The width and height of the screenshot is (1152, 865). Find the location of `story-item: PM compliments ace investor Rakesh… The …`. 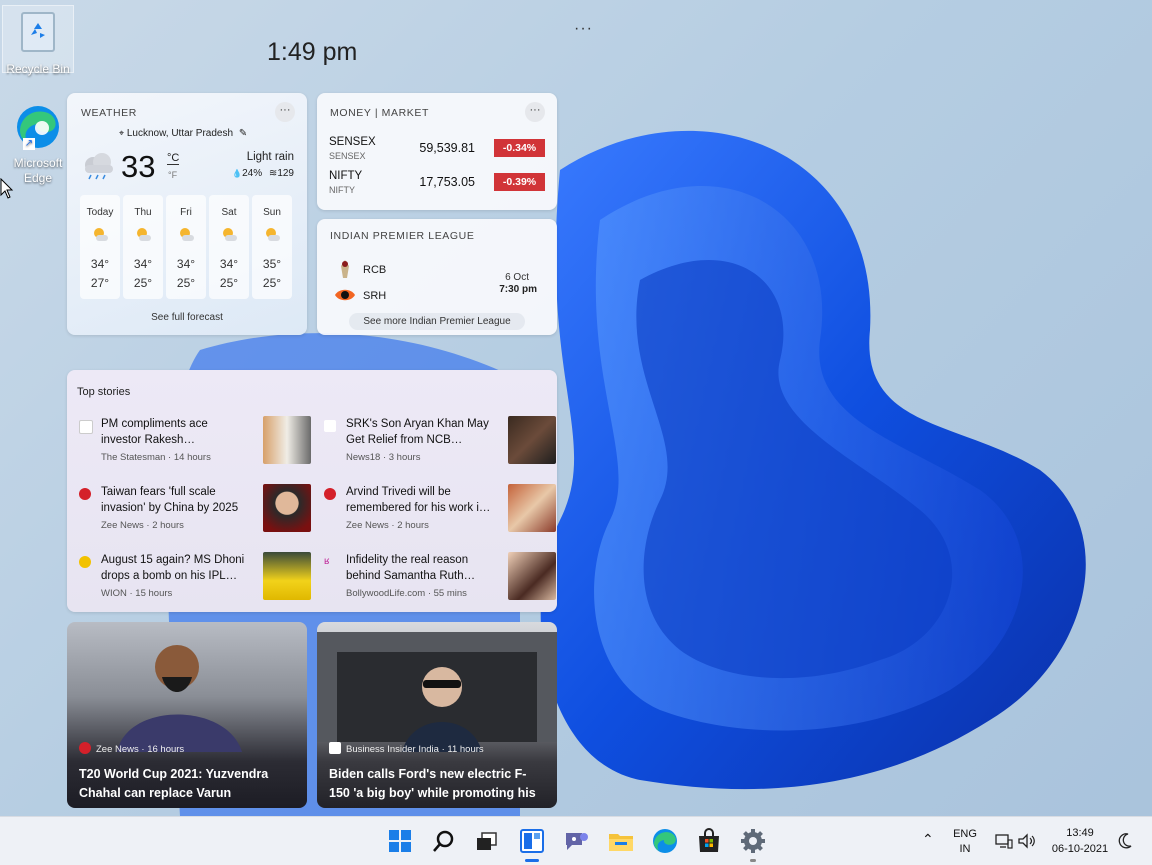

story-item: PM compliments ace investor Rakesh… The … is located at coordinates (195, 444).